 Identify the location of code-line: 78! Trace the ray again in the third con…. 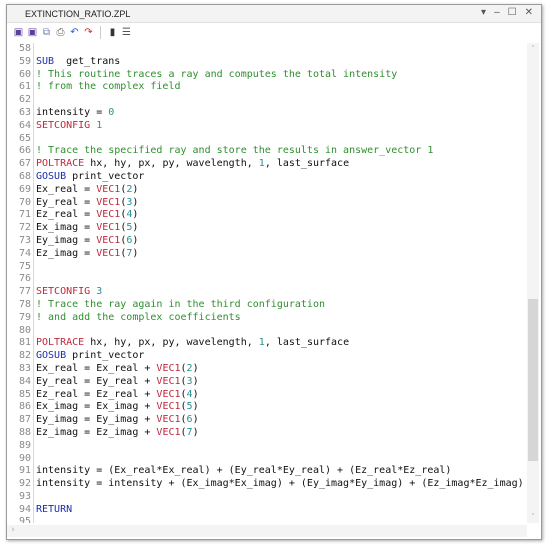
(267, 305).